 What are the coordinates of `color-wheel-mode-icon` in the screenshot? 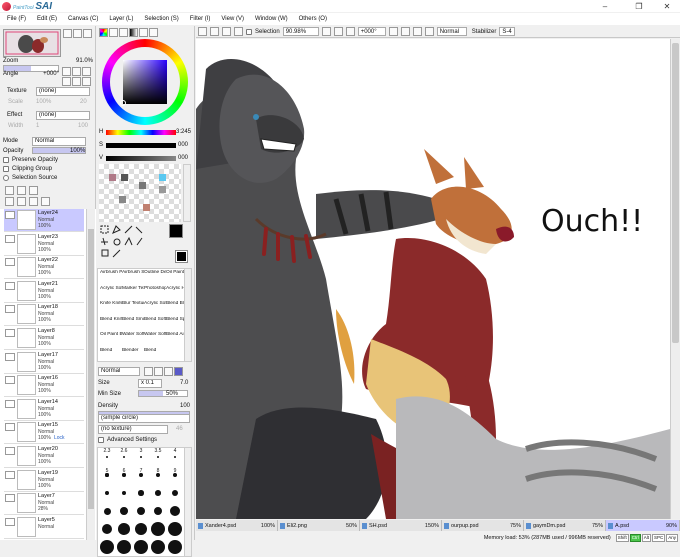 It's located at (103, 32).